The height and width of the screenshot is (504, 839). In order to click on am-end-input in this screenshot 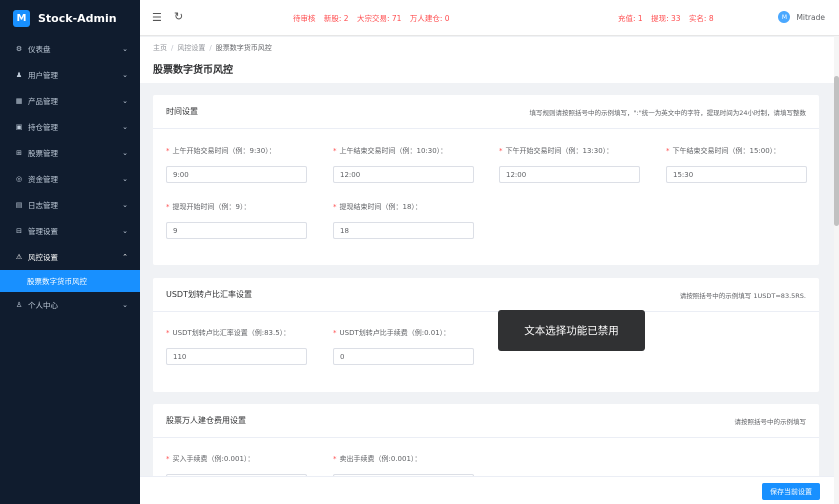, I will do `click(403, 174)`.